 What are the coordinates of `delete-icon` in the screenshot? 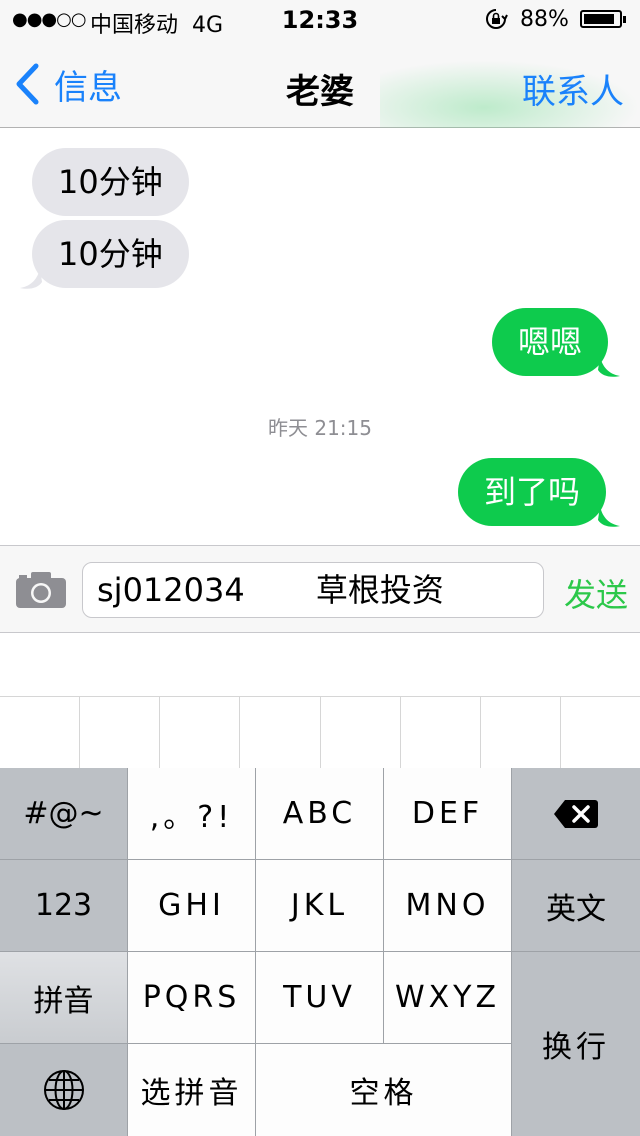 It's located at (576, 813).